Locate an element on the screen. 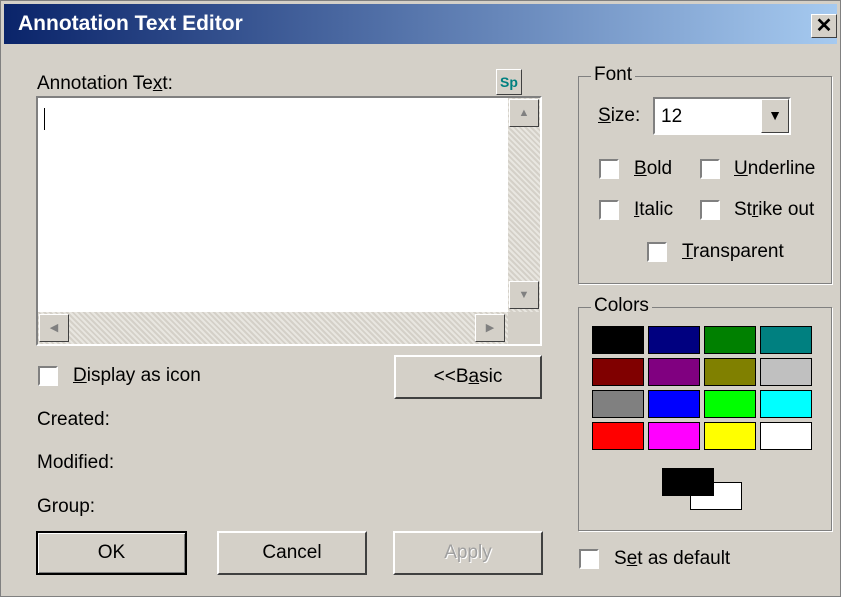  bold-label: Bold is located at coordinates (653, 169).